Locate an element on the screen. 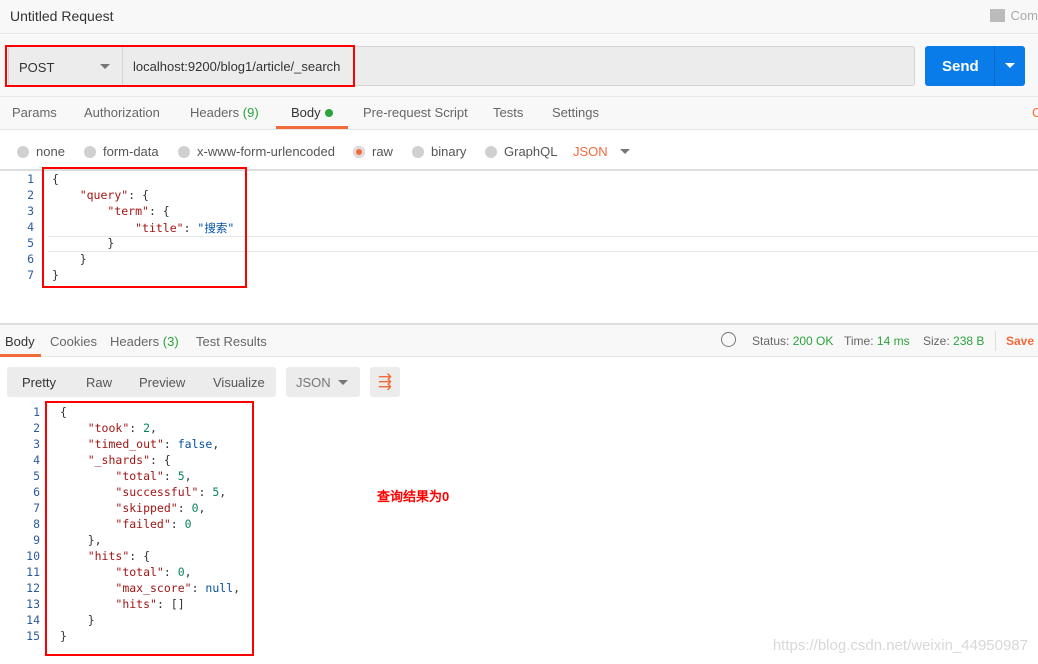 The image size is (1038, 664). view-pretty: Pretty is located at coordinates (39, 382).